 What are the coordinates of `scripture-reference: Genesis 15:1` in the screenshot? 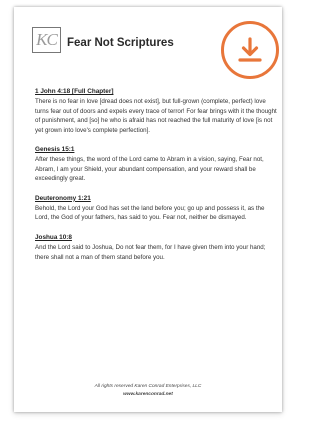 It's located at (157, 149).